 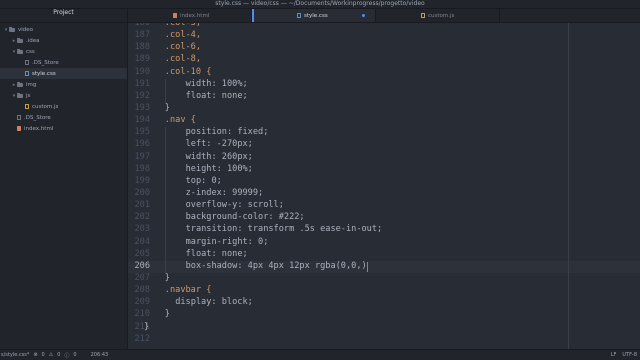 I want to click on tab-label: index.html, so click(x=195, y=15).